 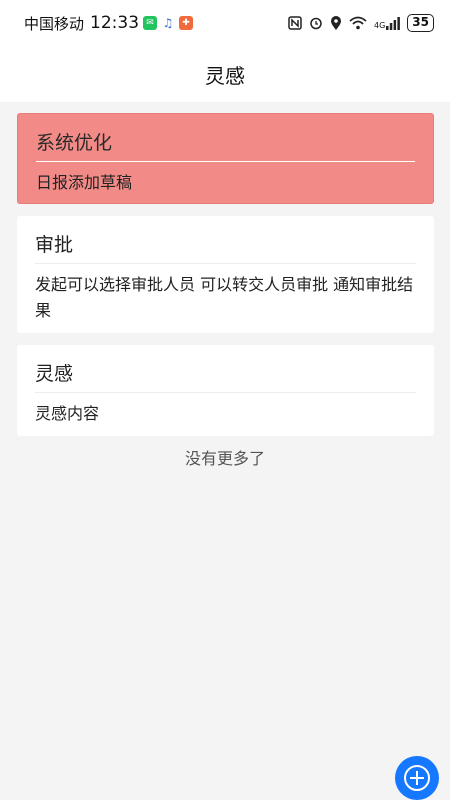 I want to click on status-bar-left: 中国移动 12:33 ✉ ♫ ✚, so click(x=109, y=23).